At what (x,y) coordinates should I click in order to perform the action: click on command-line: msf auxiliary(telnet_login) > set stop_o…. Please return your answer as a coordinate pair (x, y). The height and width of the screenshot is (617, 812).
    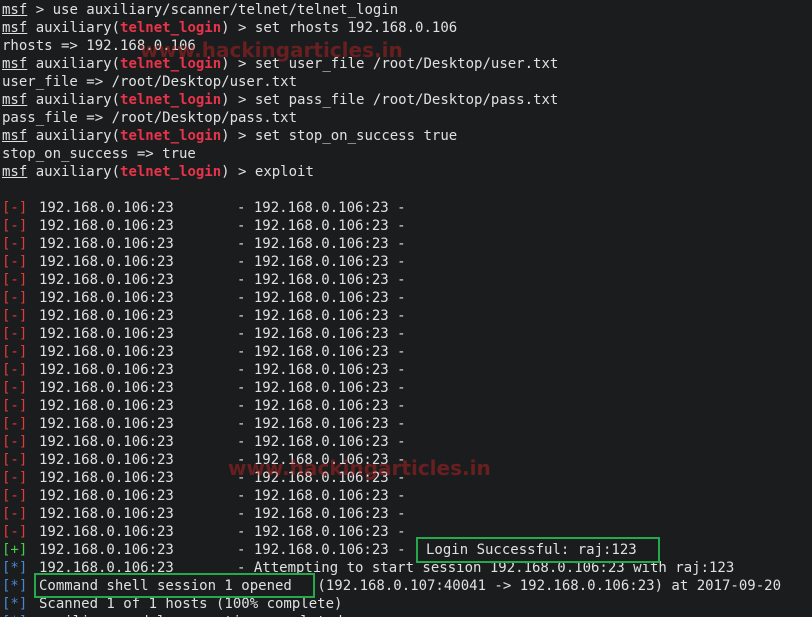
    Looking at the image, I should click on (229, 136).